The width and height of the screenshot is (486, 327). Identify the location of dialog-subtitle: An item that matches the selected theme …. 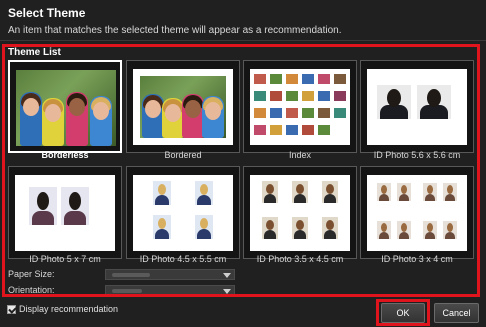
(175, 30).